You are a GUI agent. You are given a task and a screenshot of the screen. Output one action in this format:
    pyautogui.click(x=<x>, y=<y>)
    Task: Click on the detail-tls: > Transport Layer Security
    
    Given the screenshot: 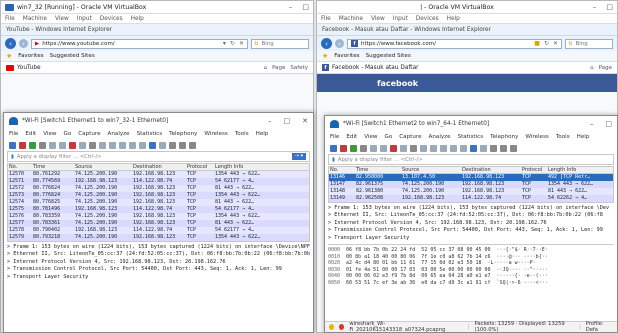 What is the action you would take?
    pyautogui.click(x=158, y=277)
    